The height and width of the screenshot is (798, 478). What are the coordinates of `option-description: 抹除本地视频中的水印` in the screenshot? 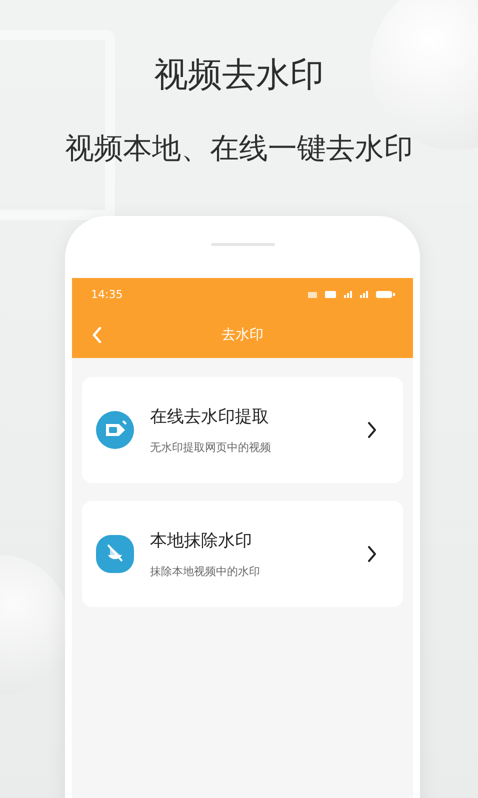 It's located at (205, 571).